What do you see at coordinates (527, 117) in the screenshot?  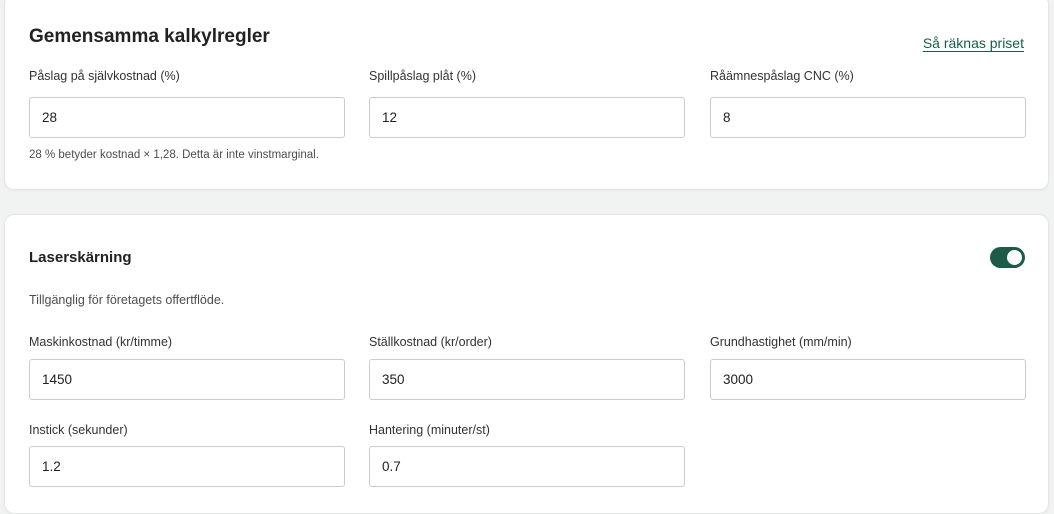 I see `sheet-waste-input` at bounding box center [527, 117].